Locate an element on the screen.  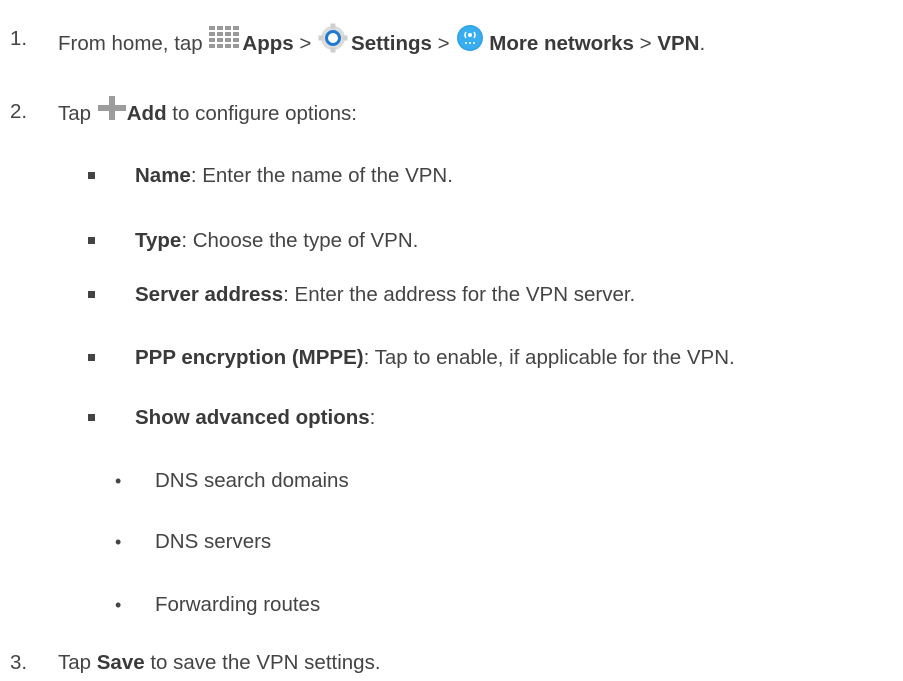
option-label: Type is located at coordinates (158, 240).